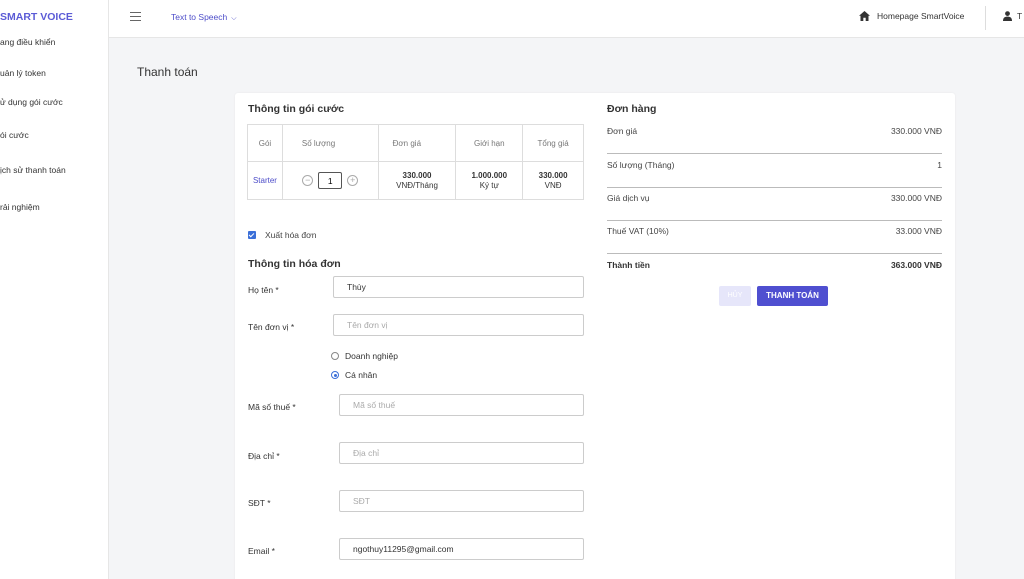  I want to click on radio-individual-label: Cá nhân, so click(361, 375).